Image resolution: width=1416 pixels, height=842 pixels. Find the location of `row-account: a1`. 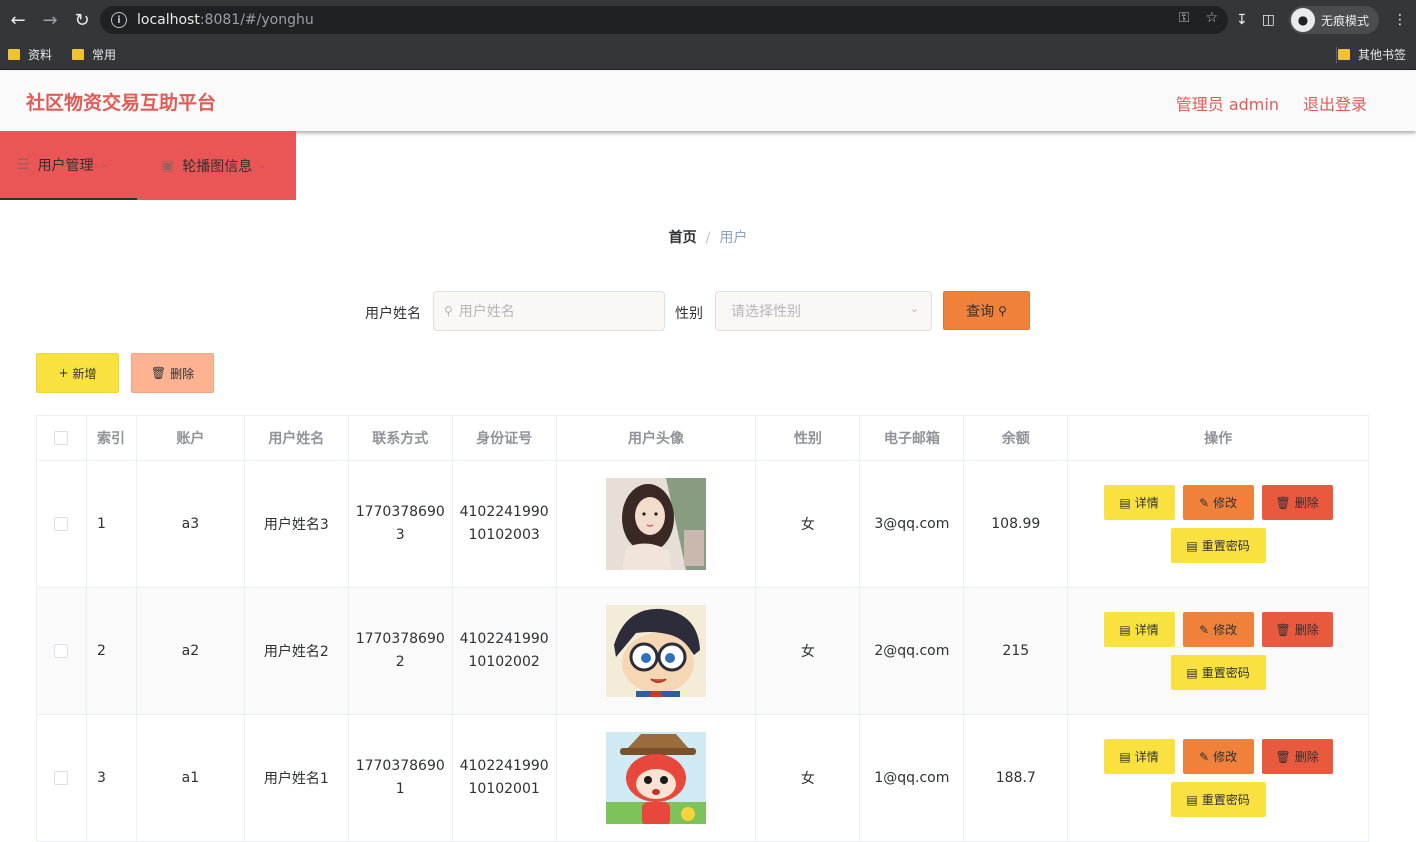

row-account: a1 is located at coordinates (190, 778).